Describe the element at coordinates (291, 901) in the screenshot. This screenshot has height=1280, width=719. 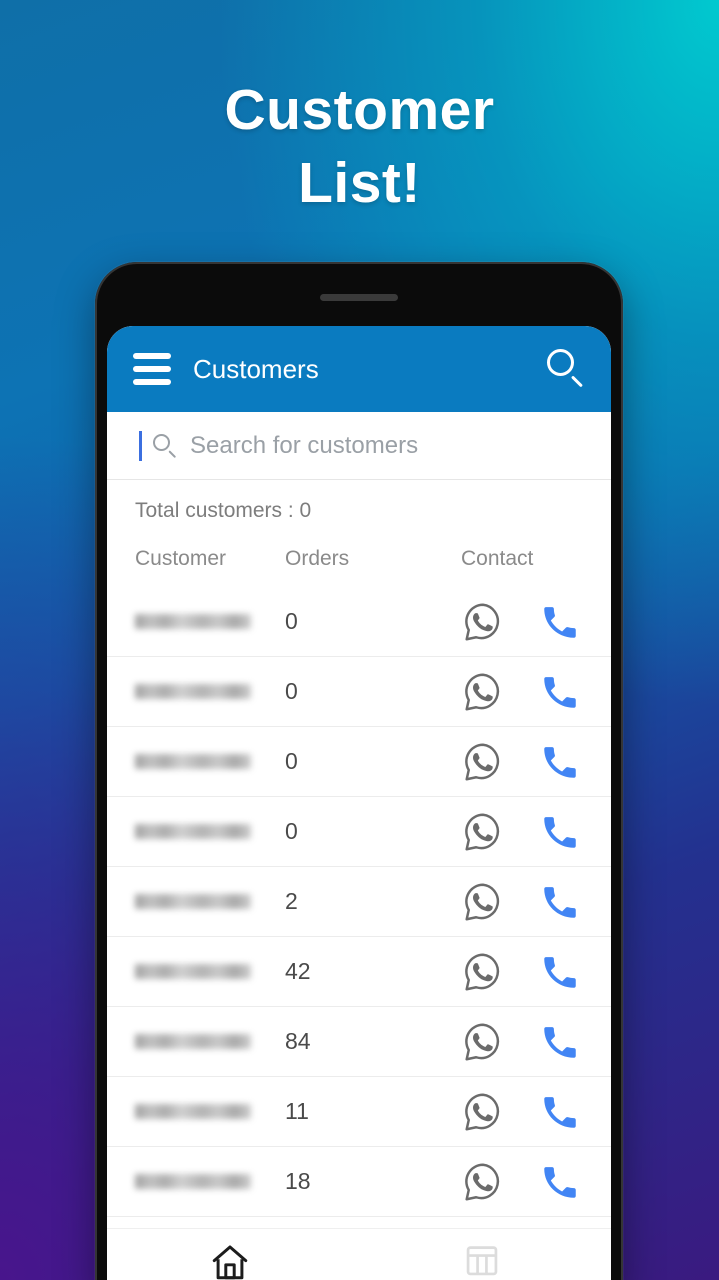
I see `cell-orders-count: 2` at that location.